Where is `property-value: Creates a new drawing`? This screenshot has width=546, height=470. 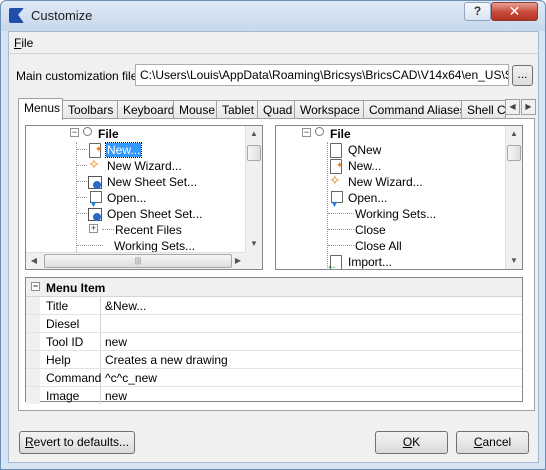 property-value: Creates a new drawing is located at coordinates (166, 360).